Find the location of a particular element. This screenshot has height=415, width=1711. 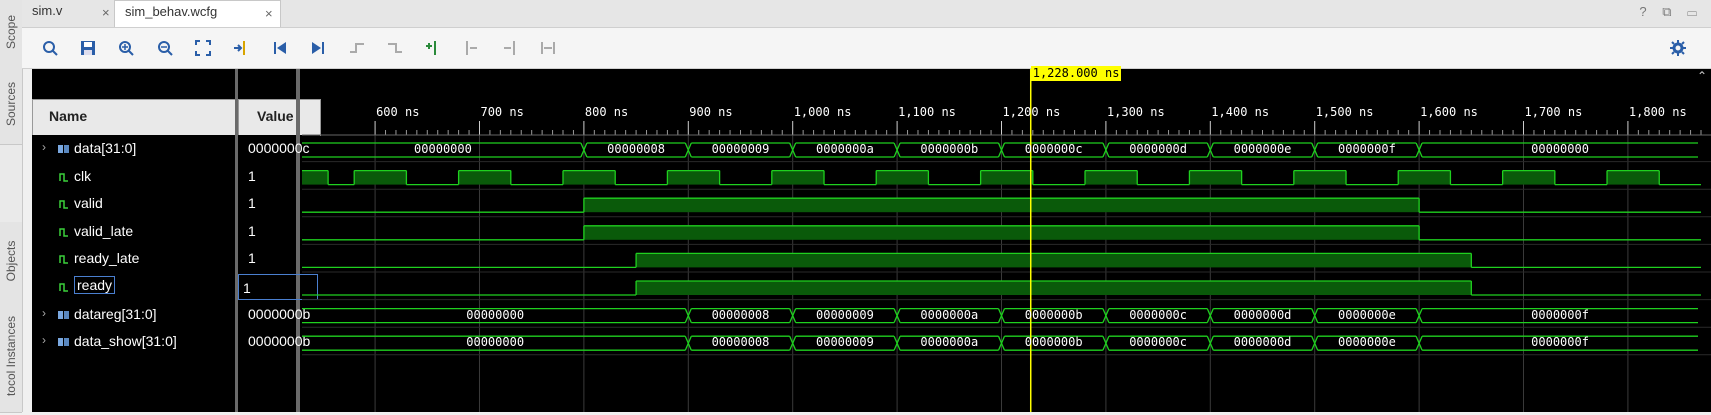

time-tick-label: 1,200 ns is located at coordinates (1031, 112).